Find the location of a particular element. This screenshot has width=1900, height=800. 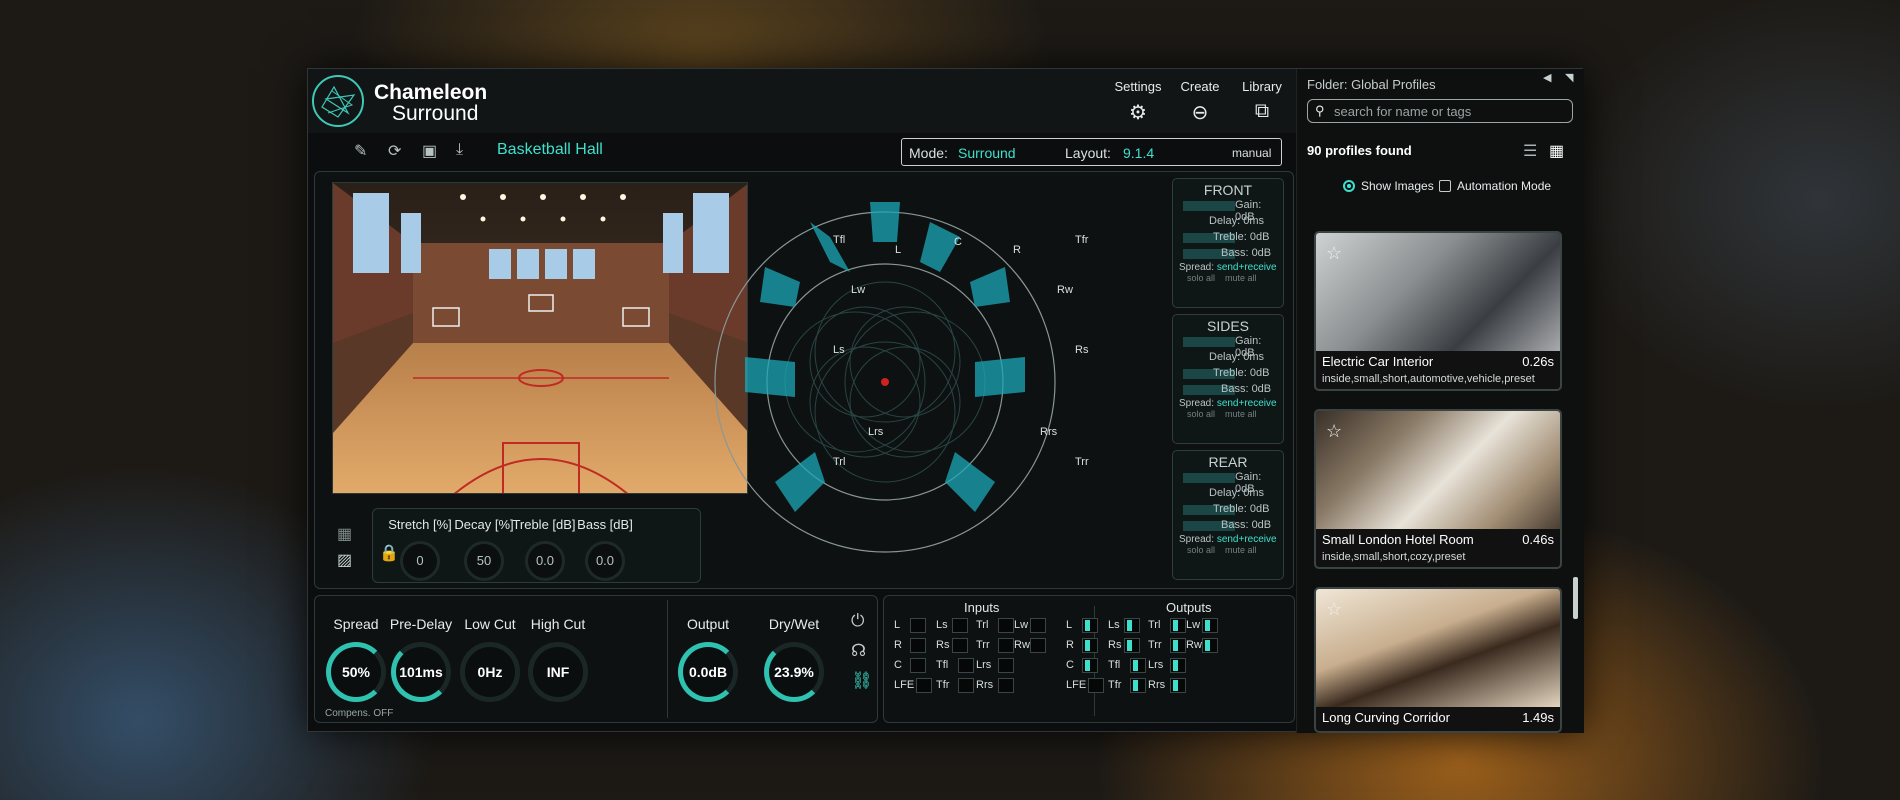

compensation-status: Compens. OFF is located at coordinates (359, 713).